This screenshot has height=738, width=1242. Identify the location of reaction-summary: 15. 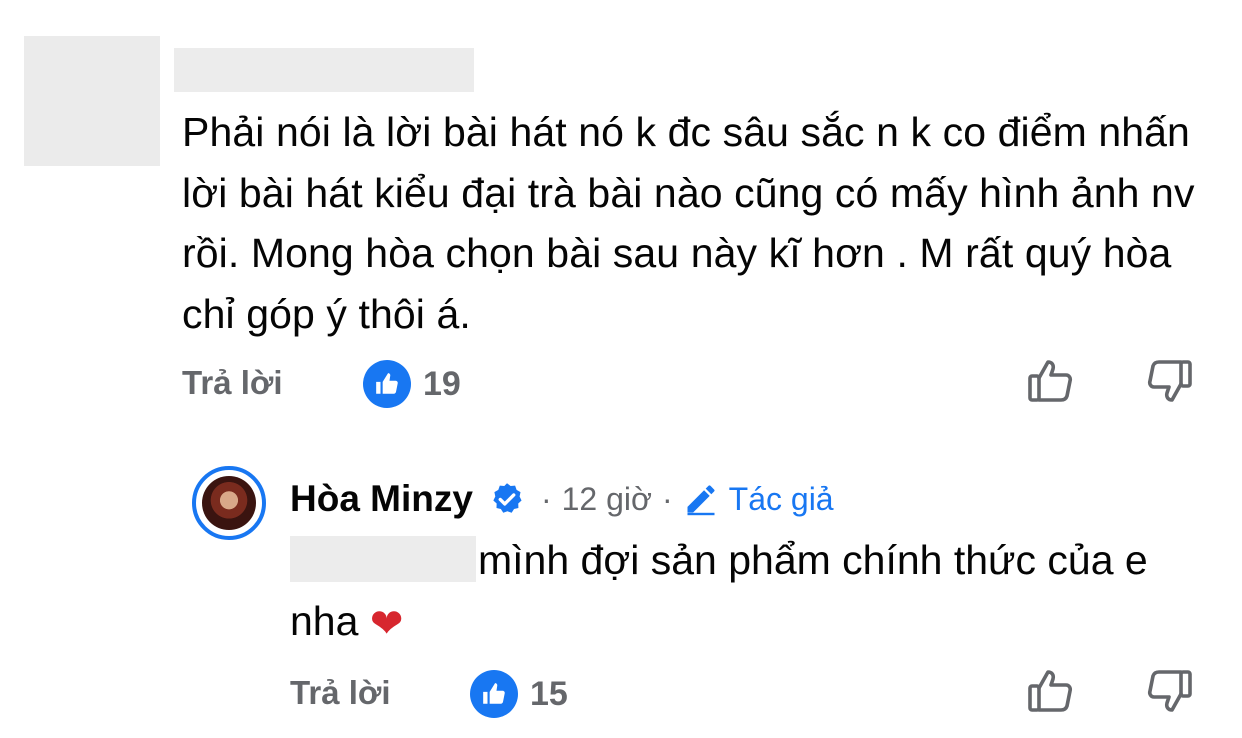
(519, 694).